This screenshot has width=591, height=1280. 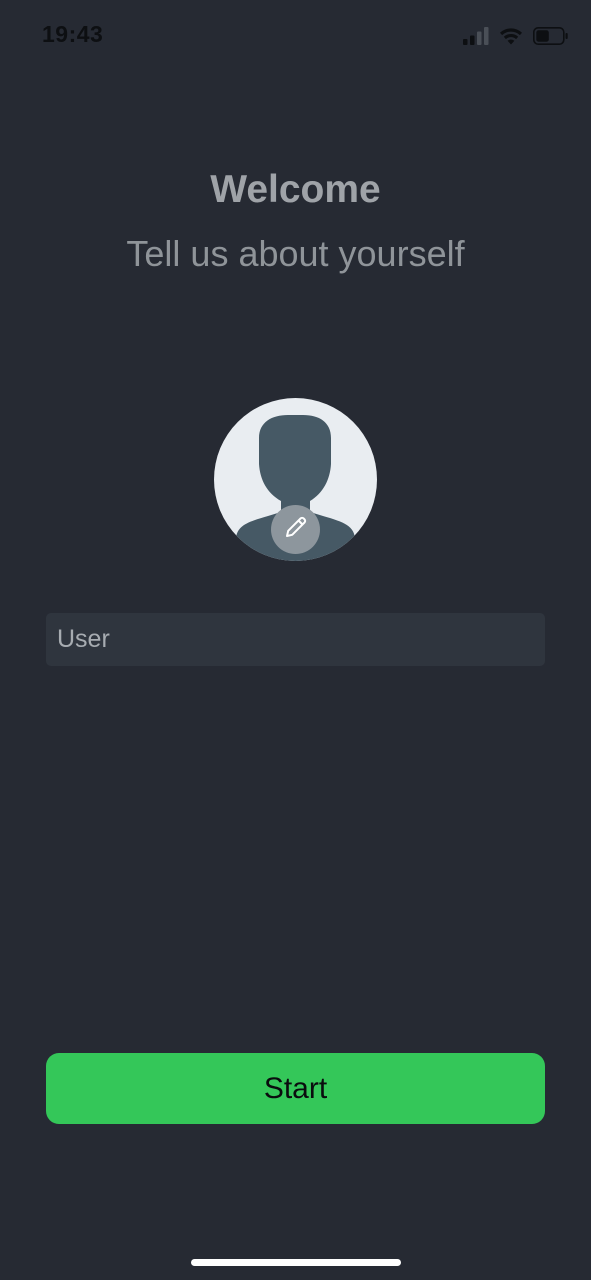 I want to click on status-icons, so click(x=516, y=36).